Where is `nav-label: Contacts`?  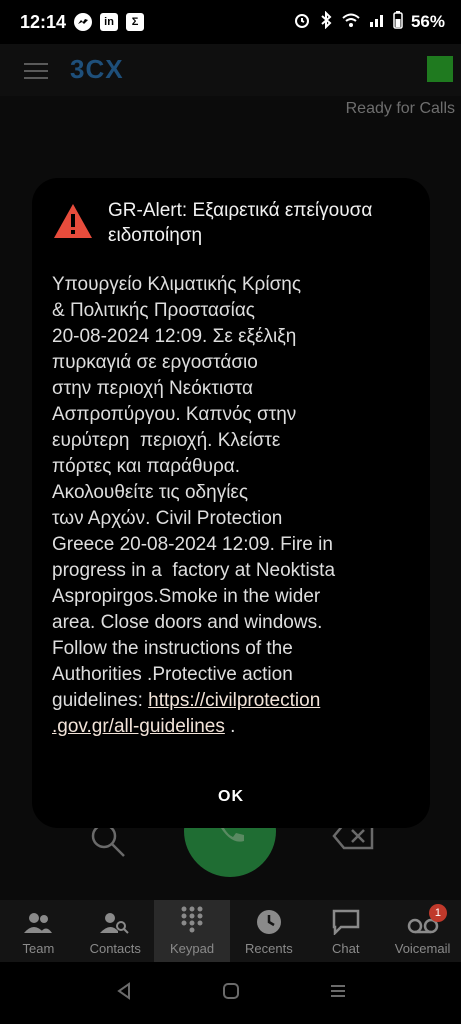 nav-label: Contacts is located at coordinates (115, 948).